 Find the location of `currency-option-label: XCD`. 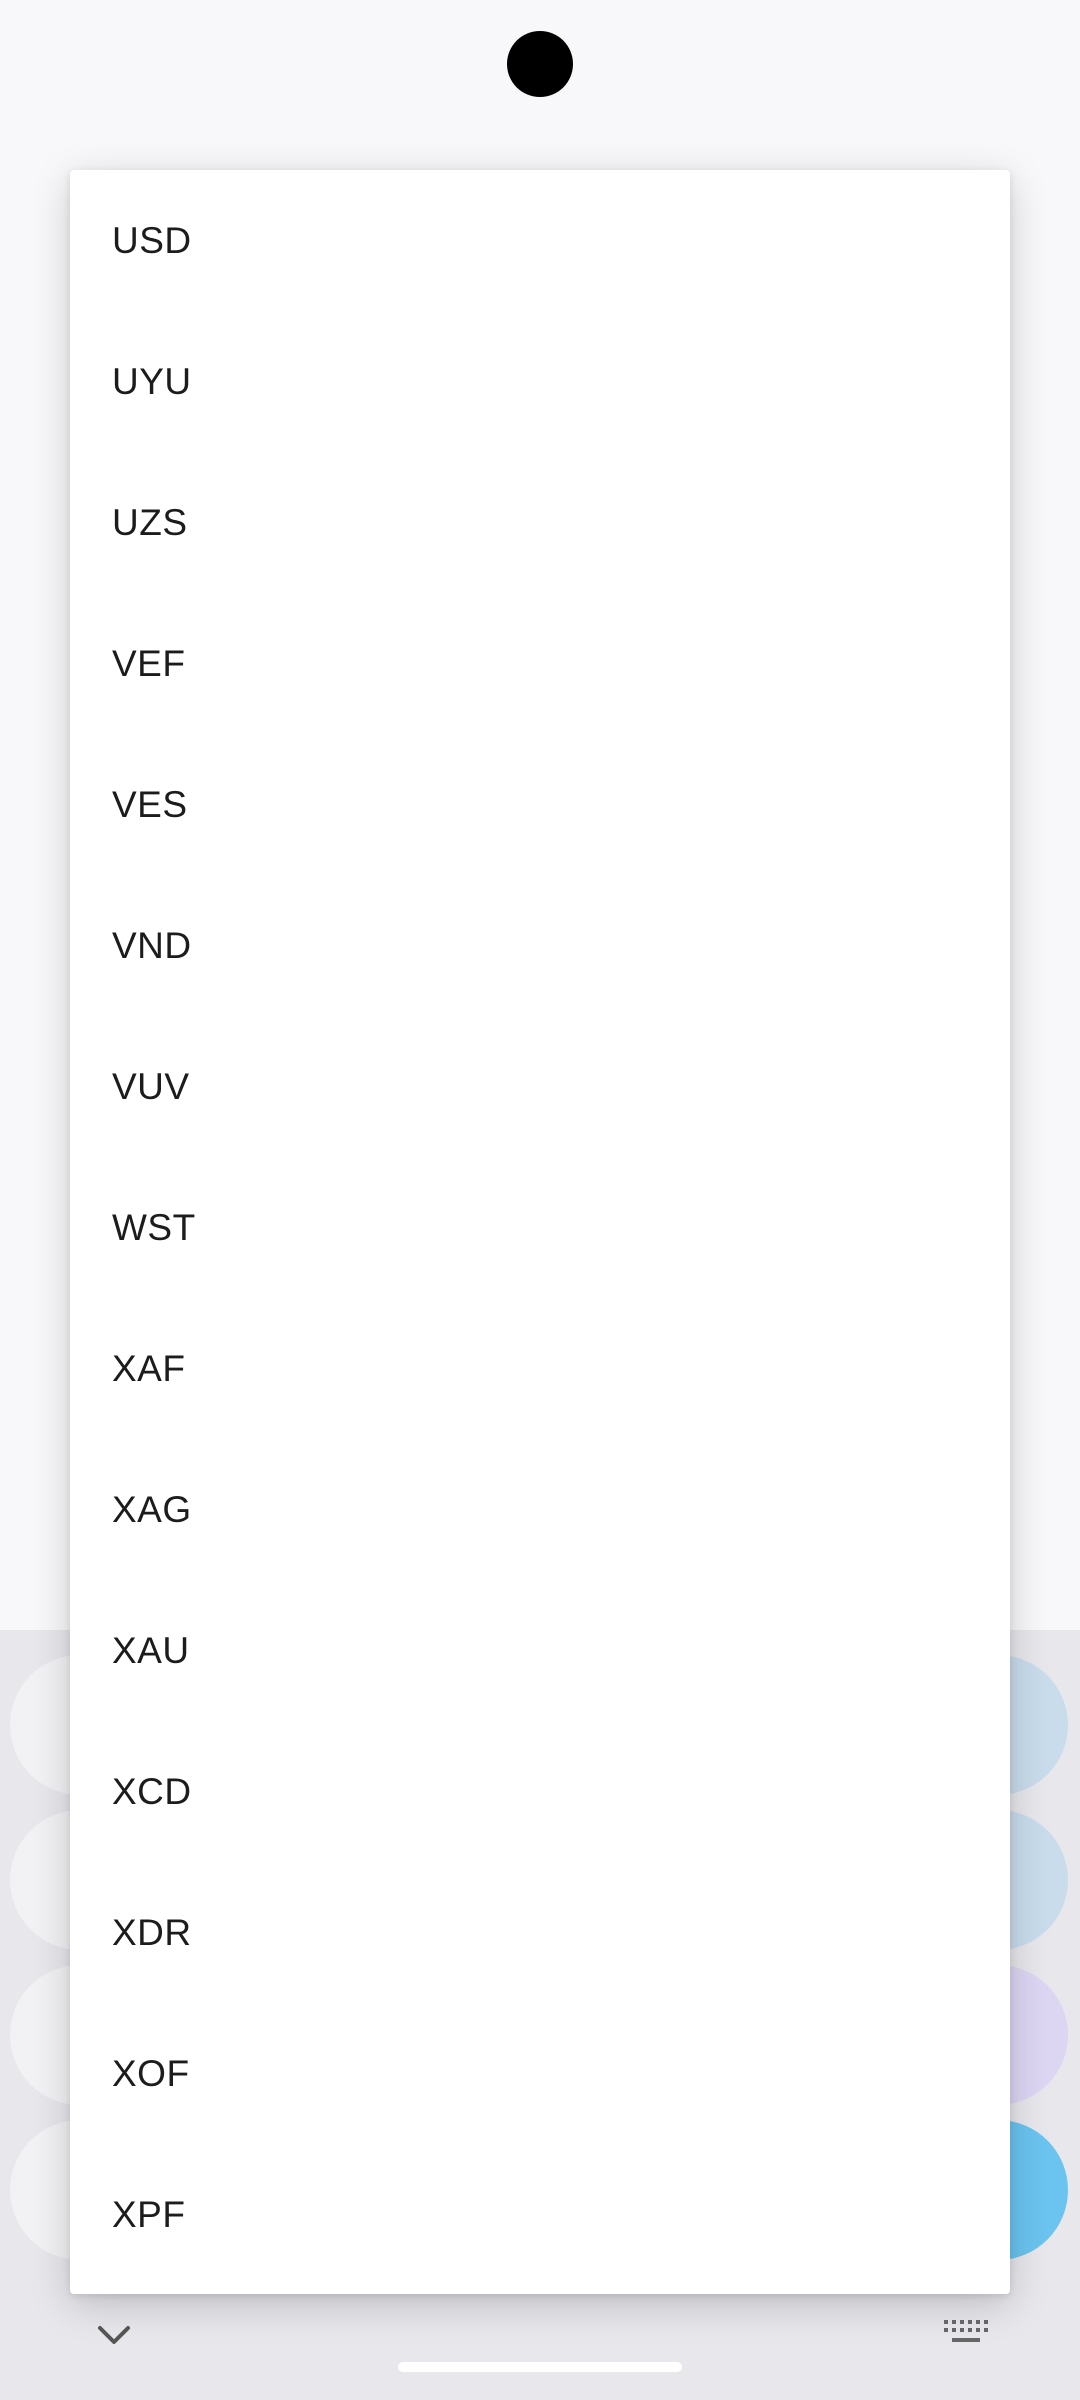

currency-option-label: XCD is located at coordinates (152, 1791).